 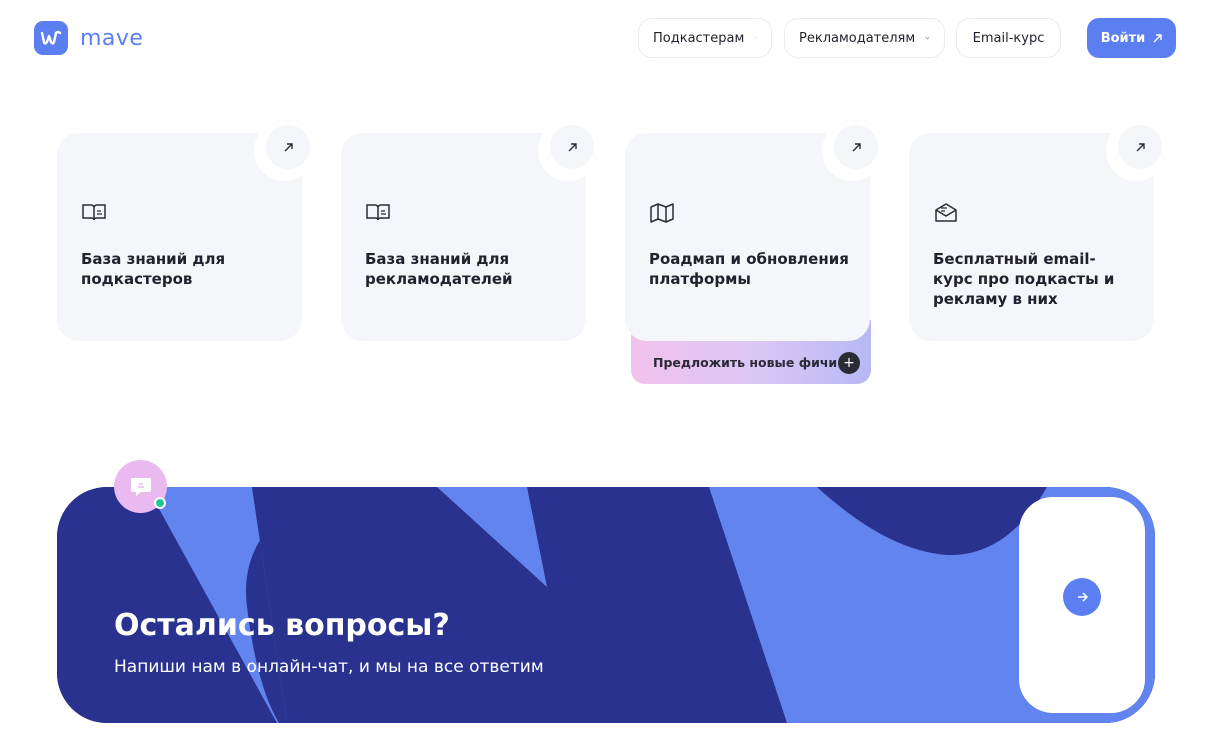 What do you see at coordinates (745, 362) in the screenshot?
I see `suggest-features-label: Предложить новые фичи` at bounding box center [745, 362].